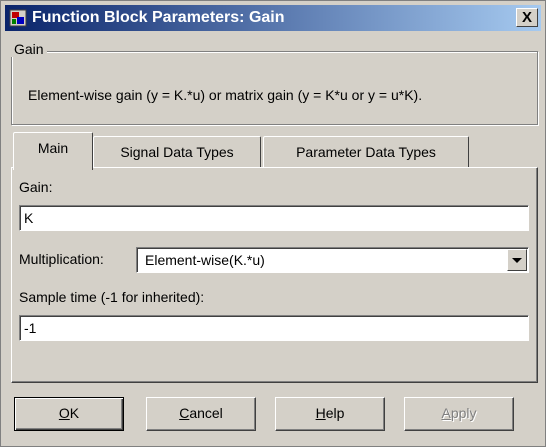 The image size is (546, 447). I want to click on help-button-label: elp, so click(335, 413).